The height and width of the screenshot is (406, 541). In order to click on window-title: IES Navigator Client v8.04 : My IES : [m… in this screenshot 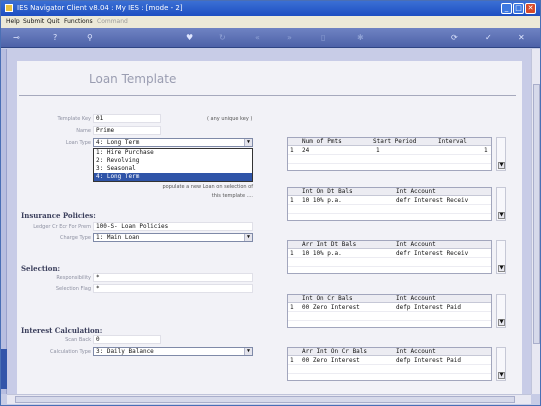, I will do `click(100, 8)`.